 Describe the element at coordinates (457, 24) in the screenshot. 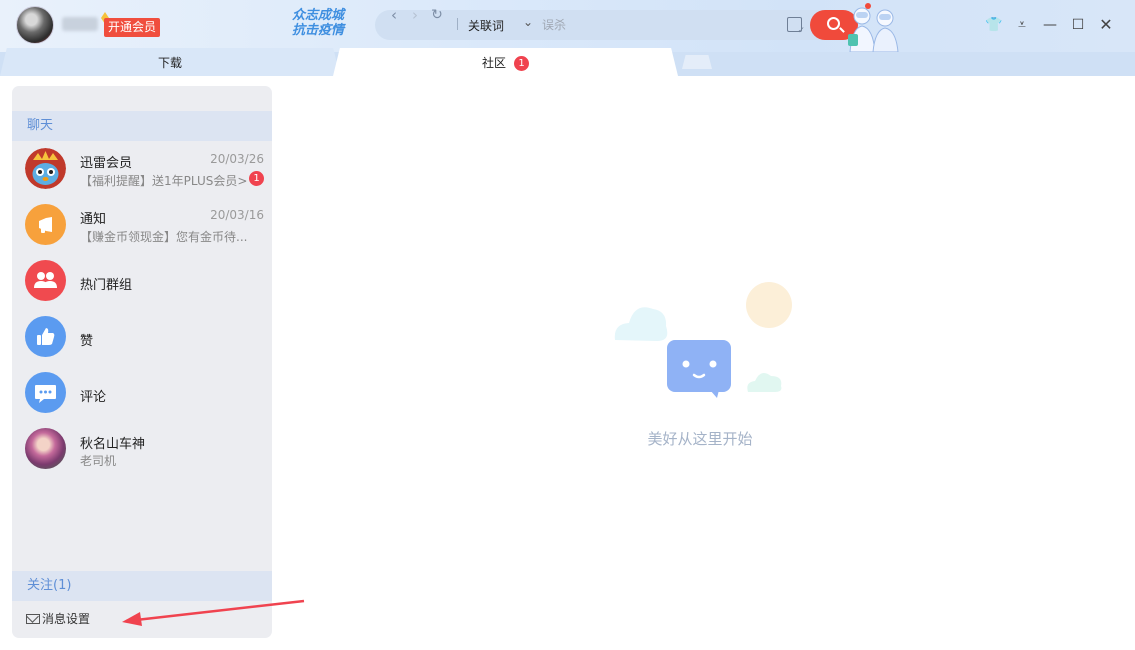

I see `divider` at that location.